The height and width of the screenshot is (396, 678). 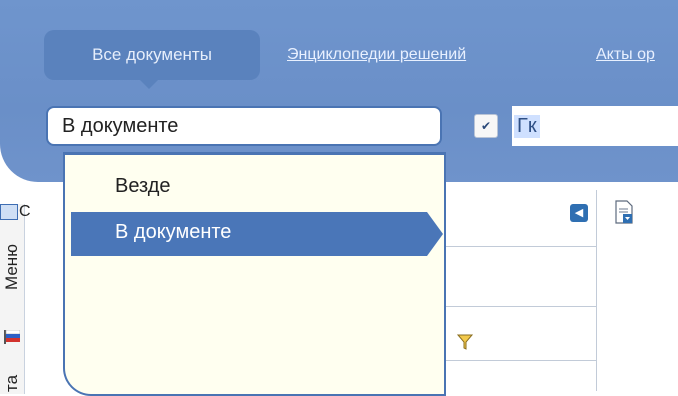 What do you see at coordinates (9, 212) in the screenshot?
I see `toc-icon` at bounding box center [9, 212].